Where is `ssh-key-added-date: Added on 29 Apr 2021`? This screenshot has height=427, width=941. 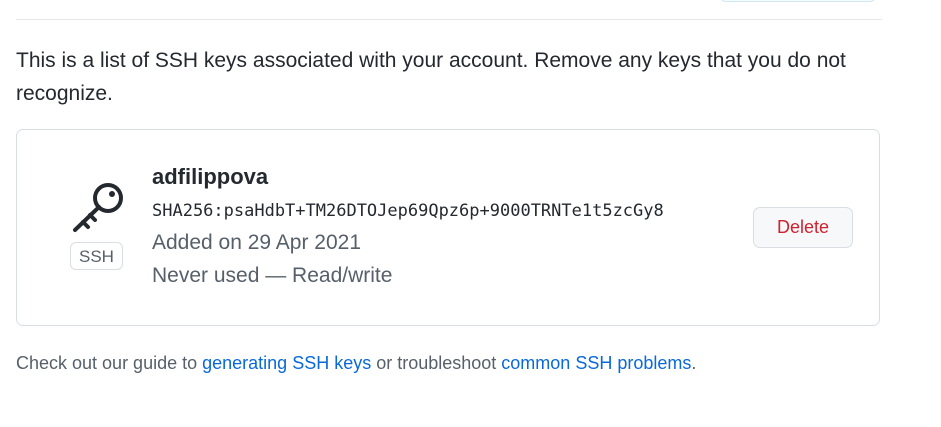 ssh-key-added-date: Added on 29 Apr 2021 is located at coordinates (257, 242).